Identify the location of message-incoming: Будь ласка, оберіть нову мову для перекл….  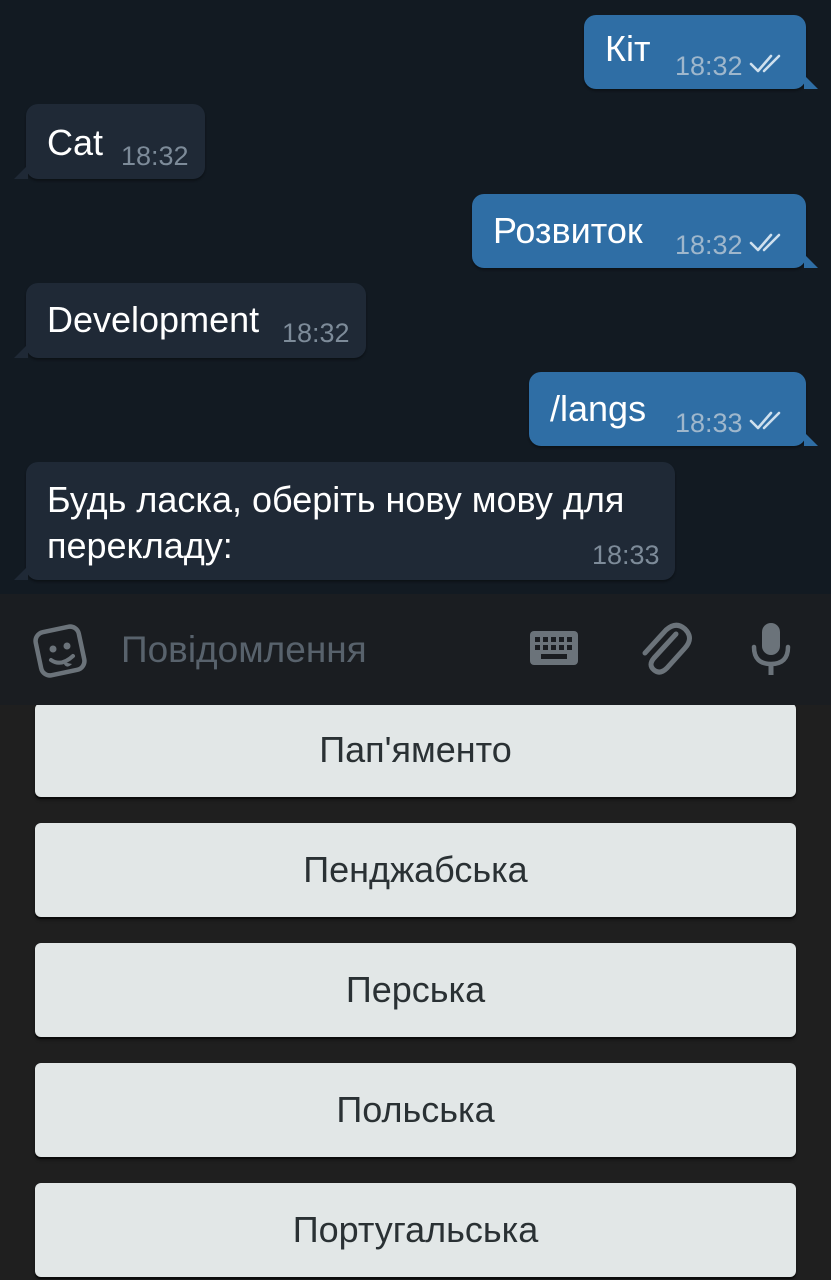
(344, 521).